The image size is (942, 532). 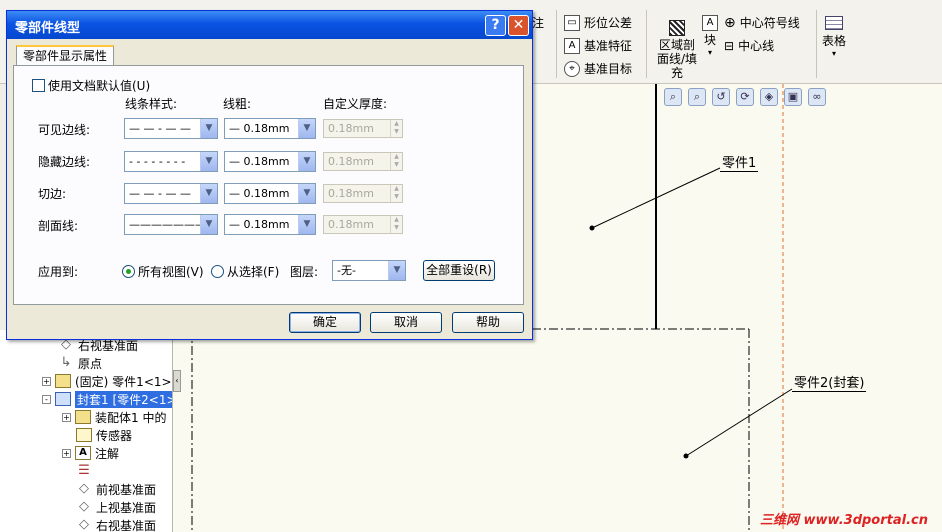 What do you see at coordinates (270, 128) in the screenshot?
I see `visible-edges-weight-select: — 0.18mm ▼` at bounding box center [270, 128].